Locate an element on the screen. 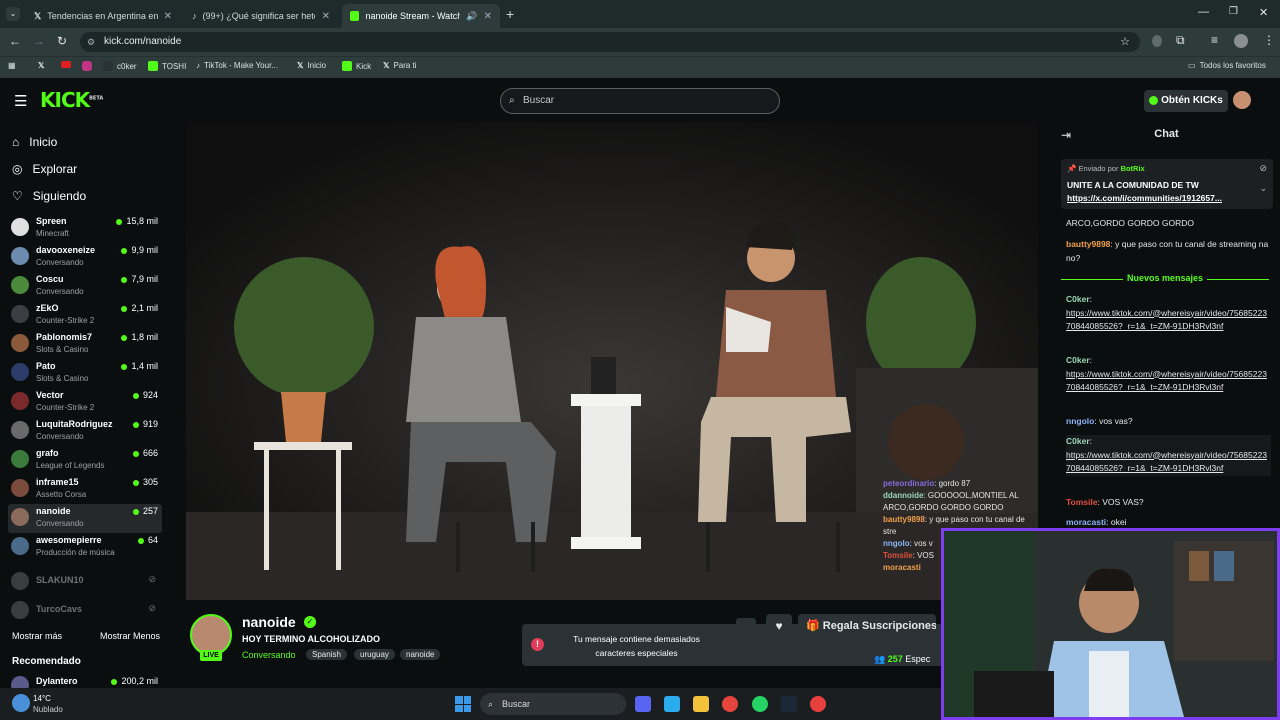 Image resolution: width=1280 pixels, height=720 pixels. kick-logo: KICKBETA is located at coordinates (71, 100).